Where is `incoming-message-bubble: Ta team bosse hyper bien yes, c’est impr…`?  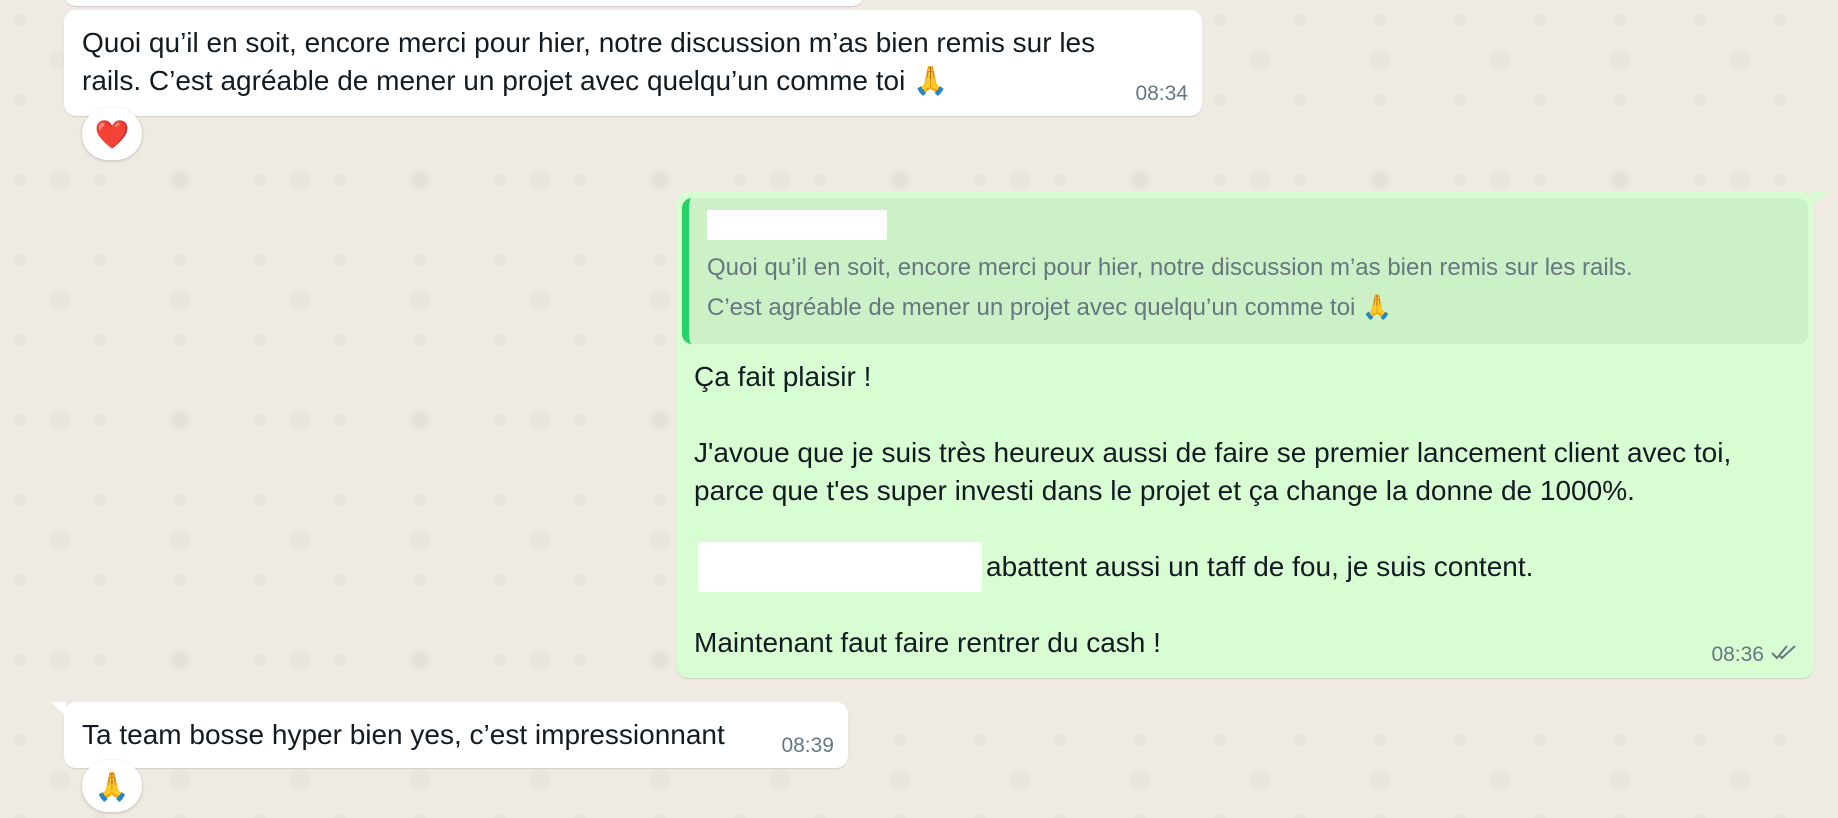
incoming-message-bubble: Ta team bosse hyper bien yes, c’est impr… is located at coordinates (449, 735).